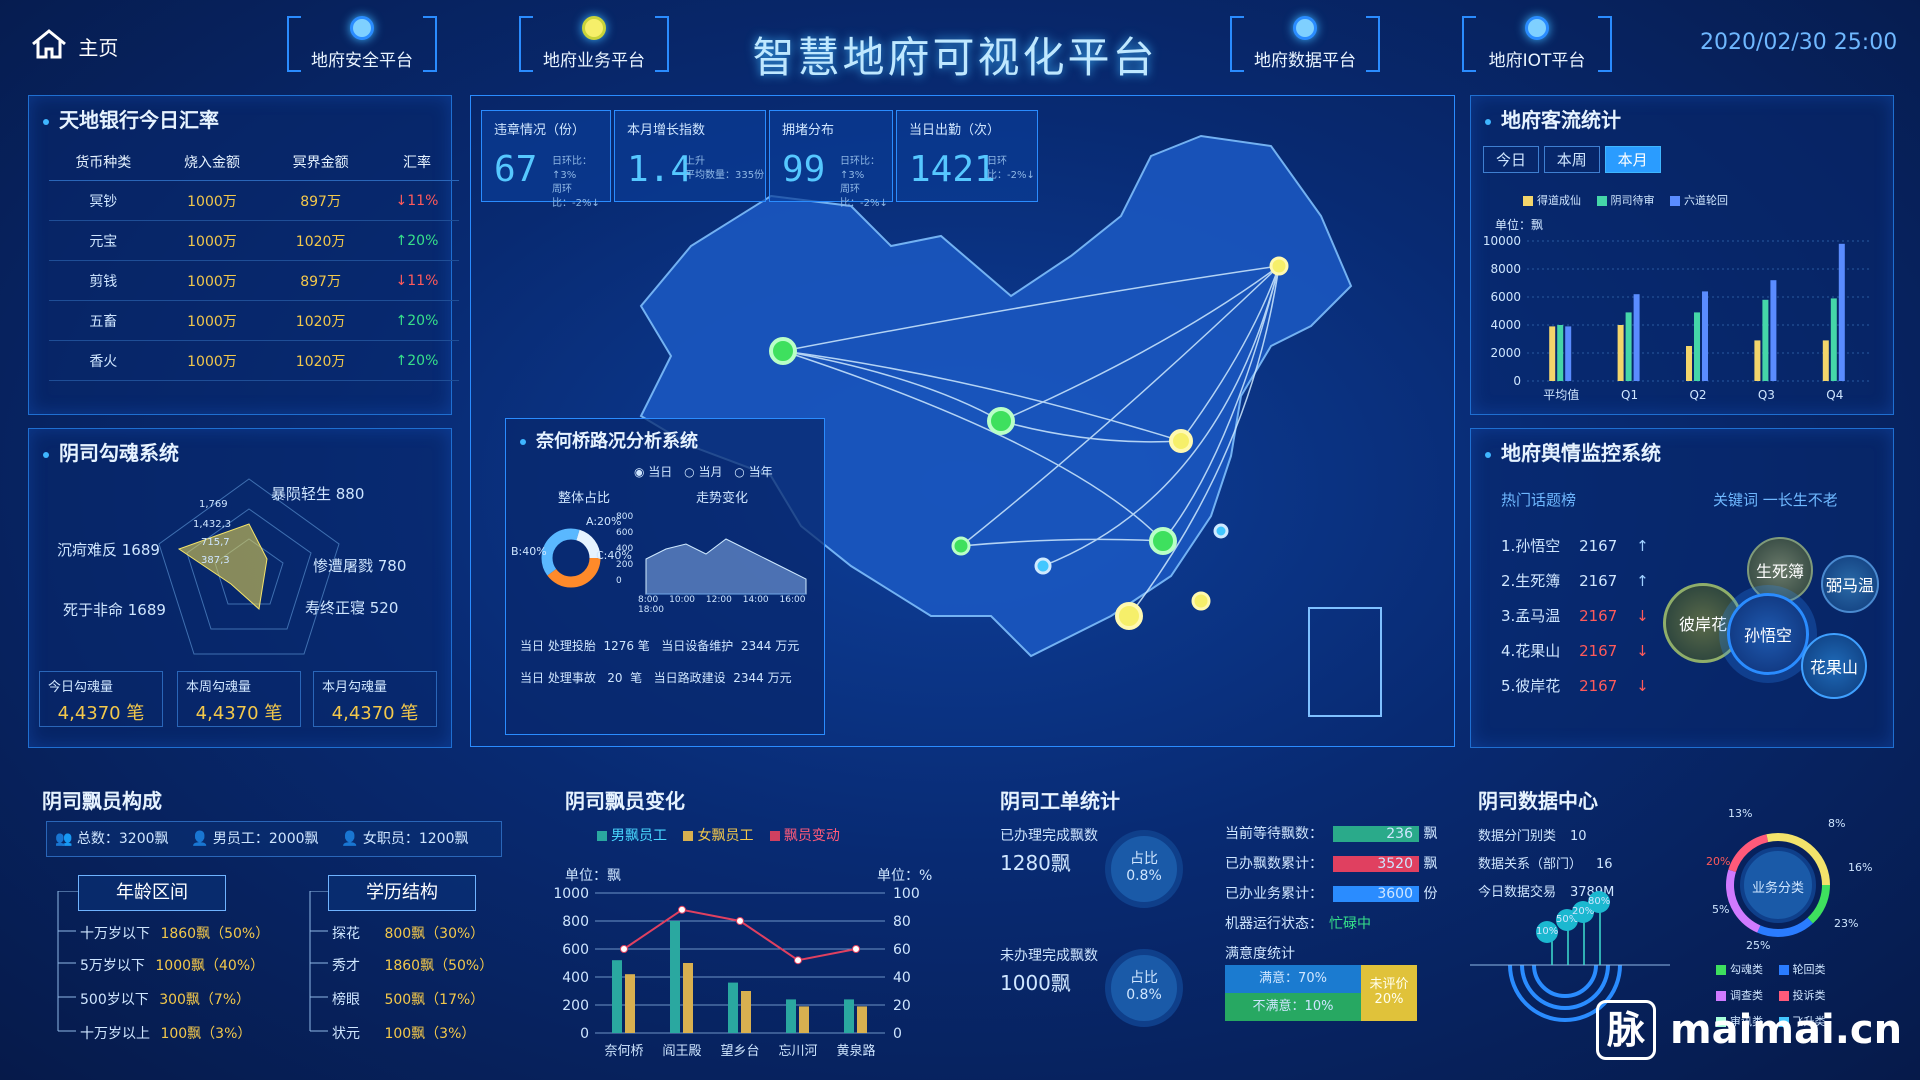 The height and width of the screenshot is (1080, 1920). I want to click on unit-right: 单位：%, so click(905, 876).